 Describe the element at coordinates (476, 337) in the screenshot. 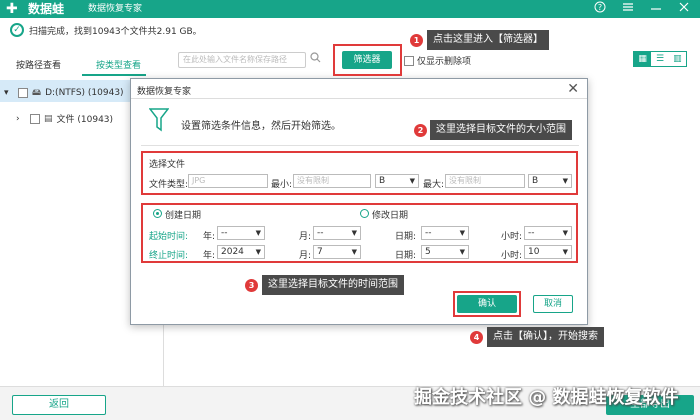

I see `step-4-badge: 4` at that location.